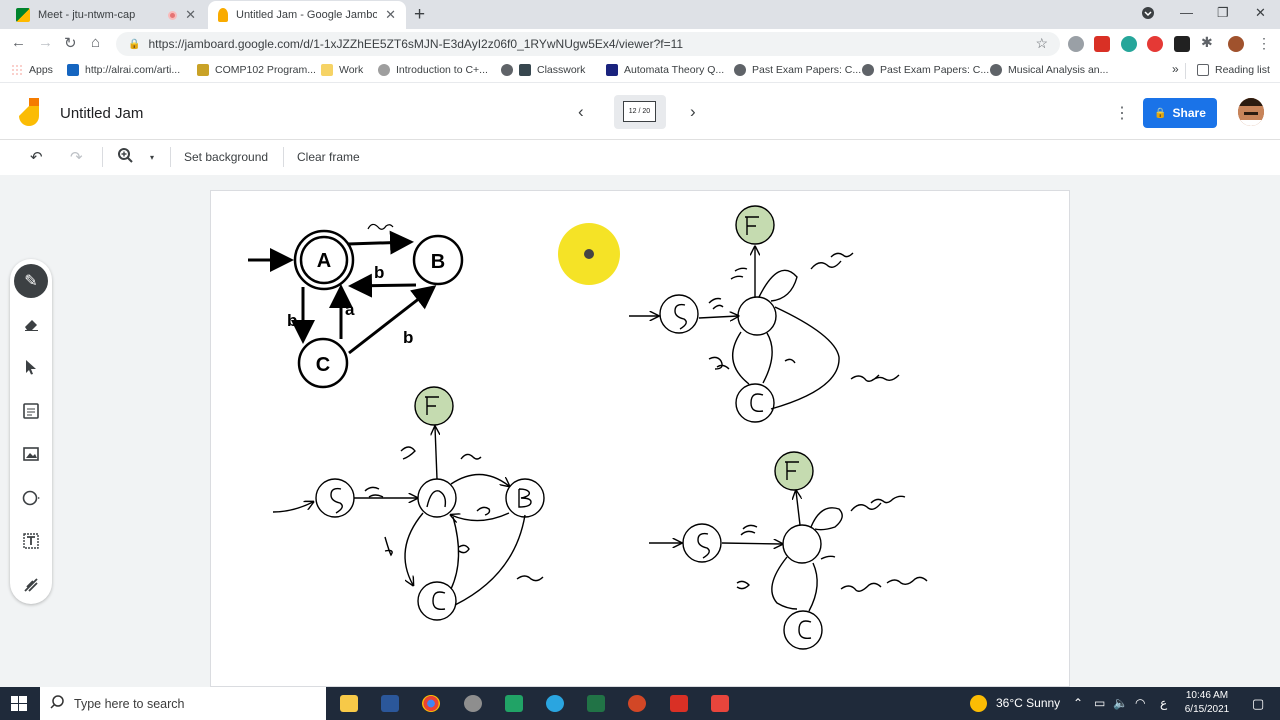 The width and height of the screenshot is (1280, 720). Describe the element at coordinates (581, 112) in the screenshot. I see `previous-frame-icon: ‹` at that location.